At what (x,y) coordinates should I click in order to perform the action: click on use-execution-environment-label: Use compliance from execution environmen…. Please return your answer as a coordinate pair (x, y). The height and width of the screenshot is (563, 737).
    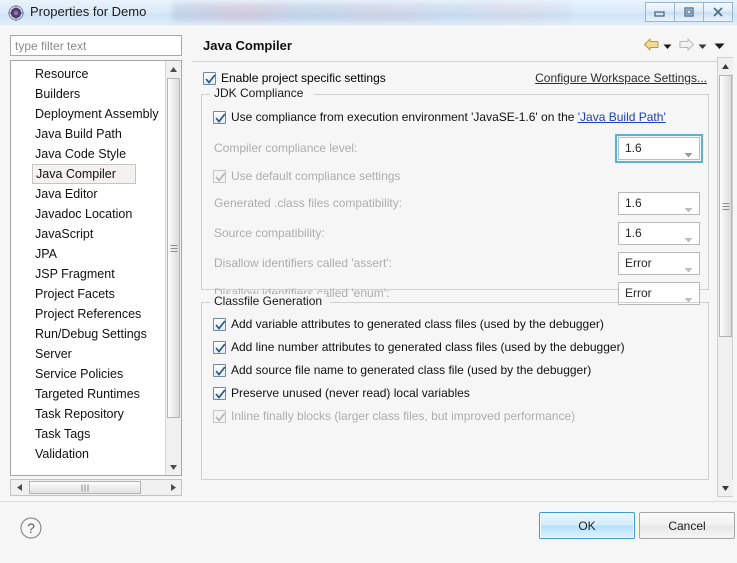
    Looking at the image, I should click on (448, 117).